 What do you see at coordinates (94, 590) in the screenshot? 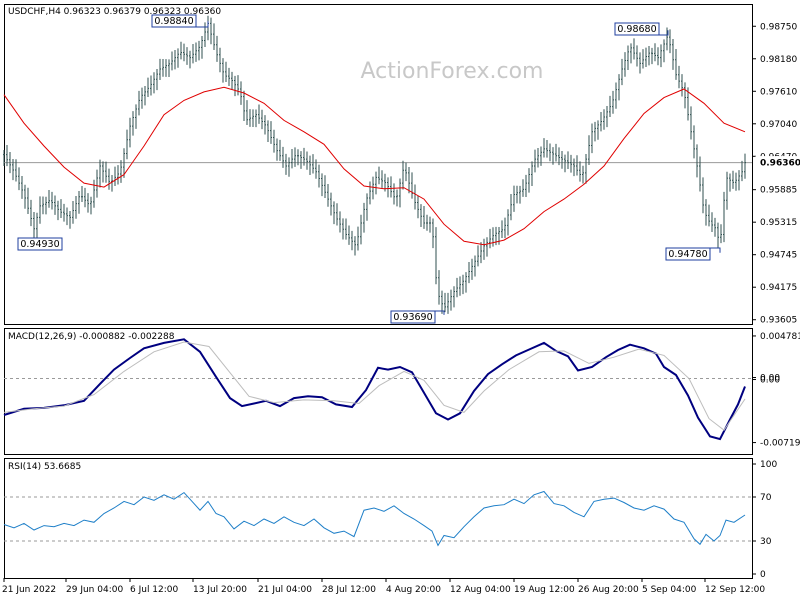
I see `x-axis-tick-label: 29 Jun 04:00` at bounding box center [94, 590].